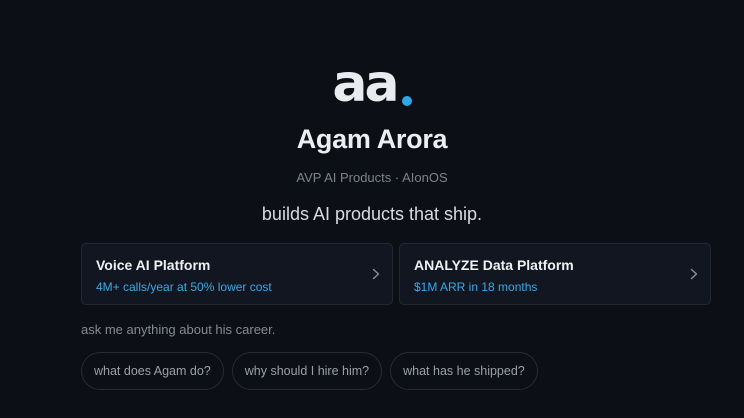 The width and height of the screenshot is (744, 418). What do you see at coordinates (178, 329) in the screenshot?
I see `chat-prompt: ask me anything about his career.` at bounding box center [178, 329].